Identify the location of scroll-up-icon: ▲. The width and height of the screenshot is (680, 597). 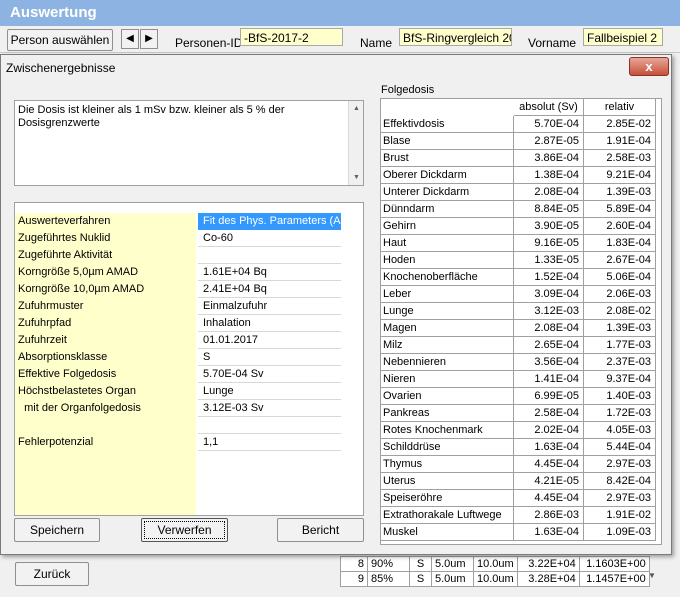
(356, 108).